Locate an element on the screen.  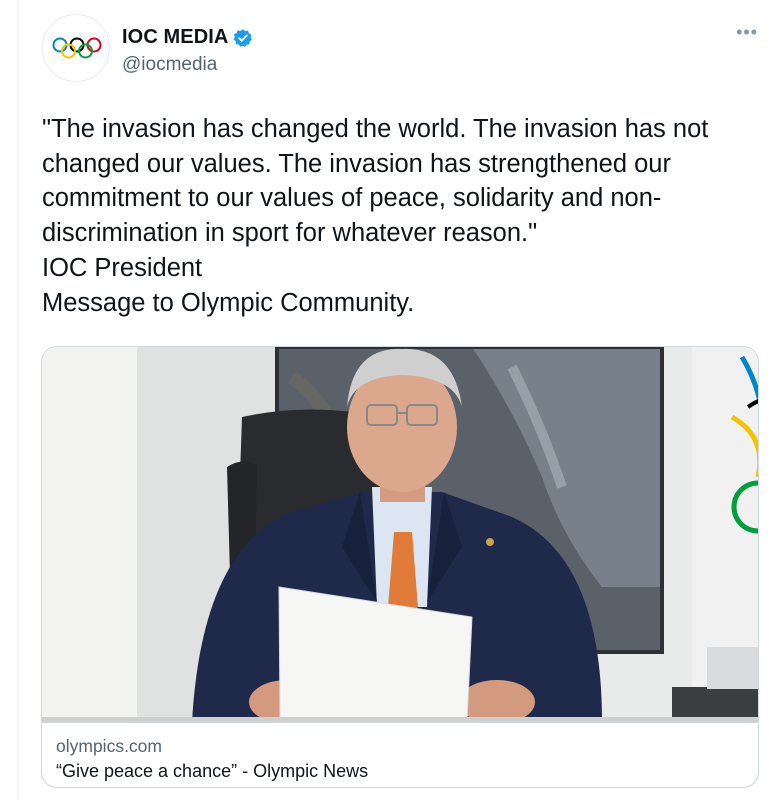
olympic-rings-logo is located at coordinates (77, 48).